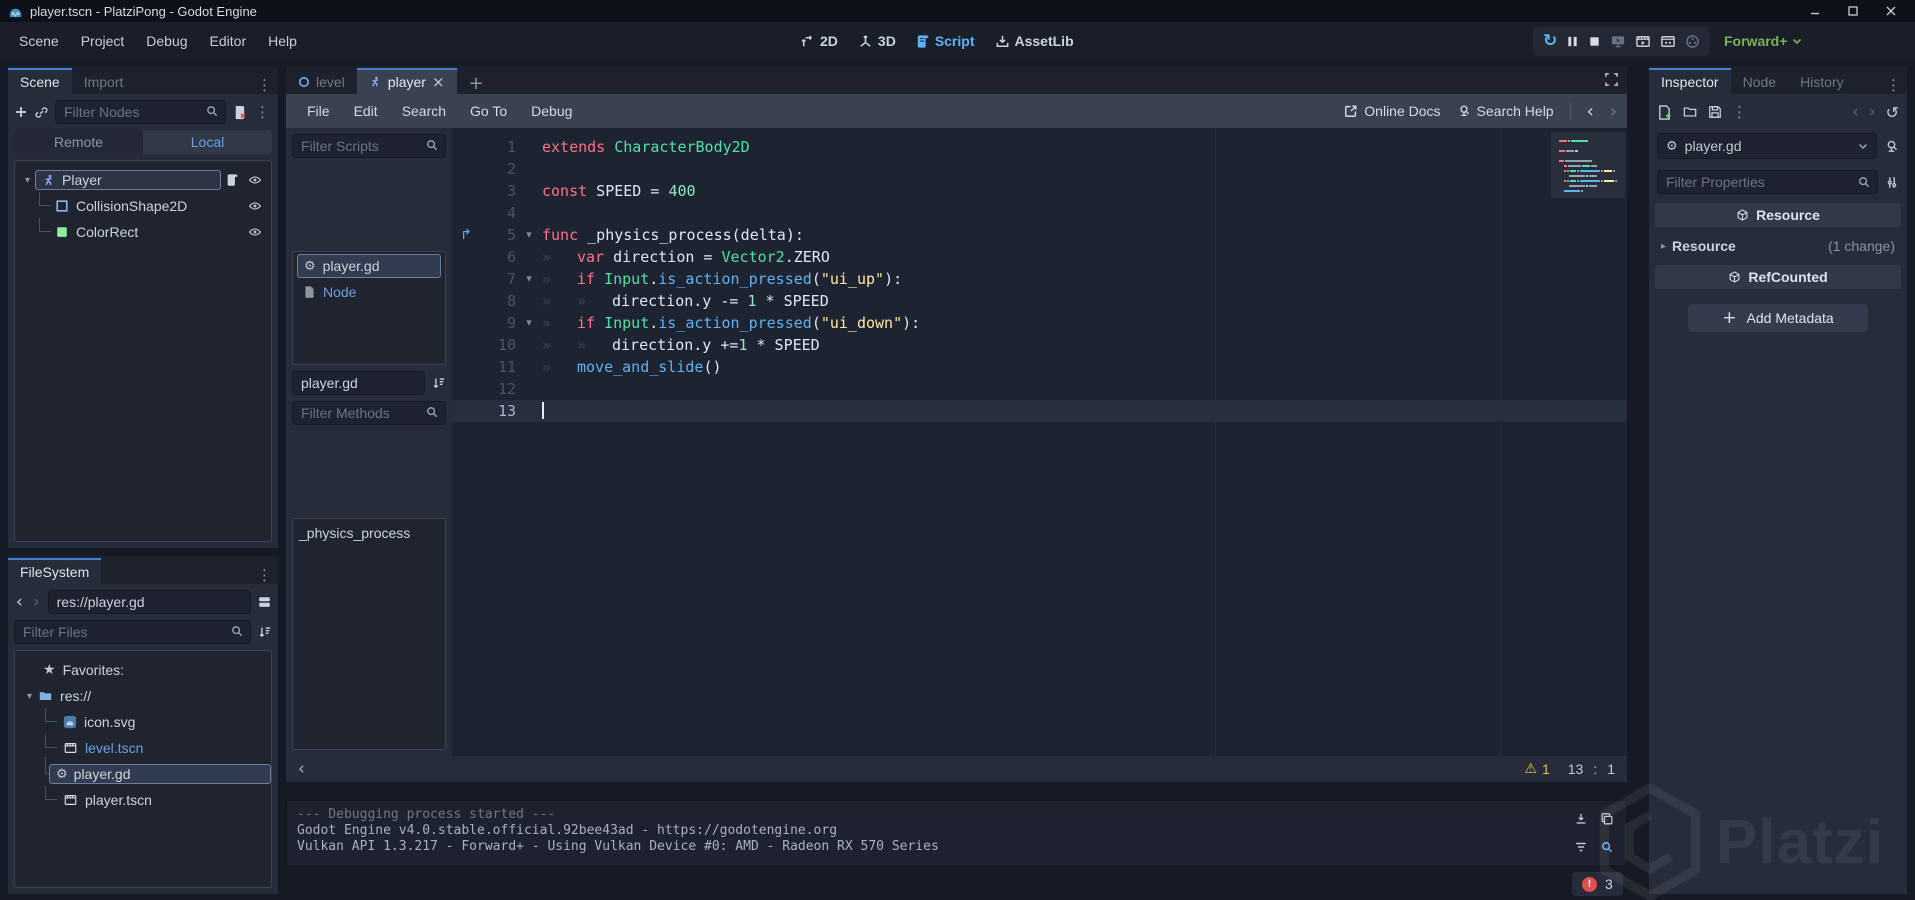 Image resolution: width=1915 pixels, height=900 pixels. I want to click on open-docs-for-object-icon, so click(1891, 146).